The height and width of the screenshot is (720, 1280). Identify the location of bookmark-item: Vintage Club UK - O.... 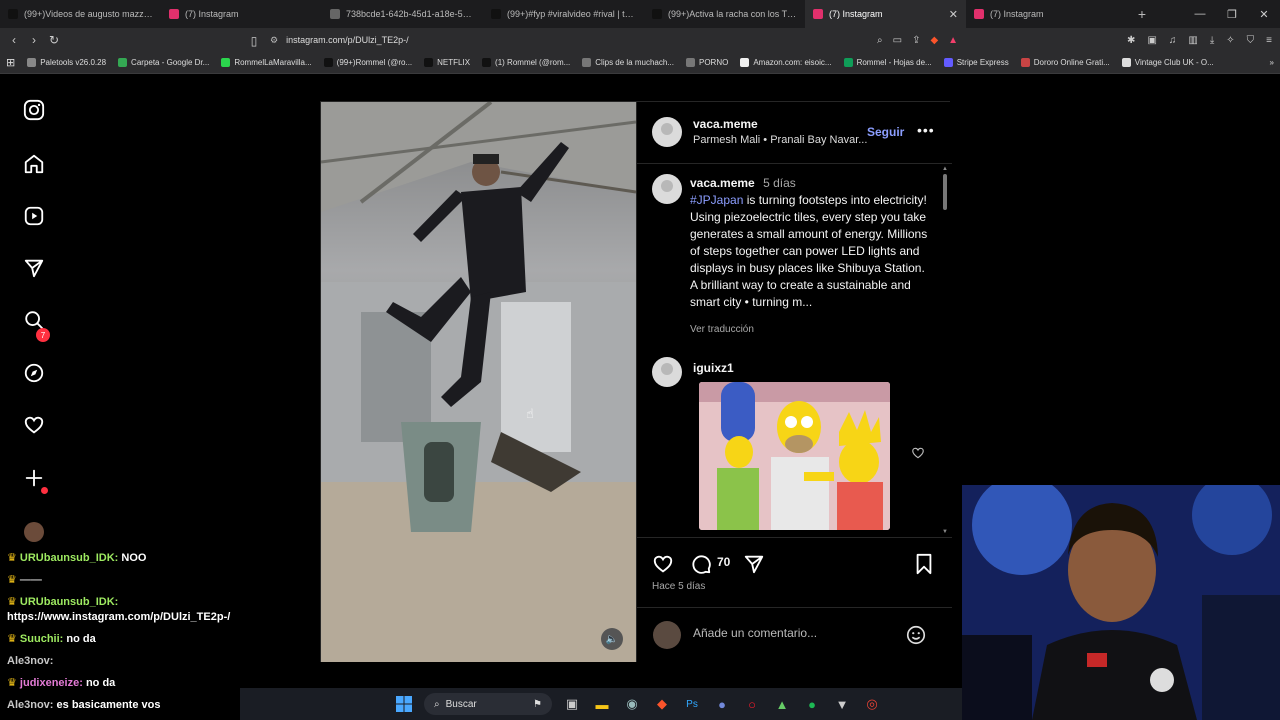
(1168, 62).